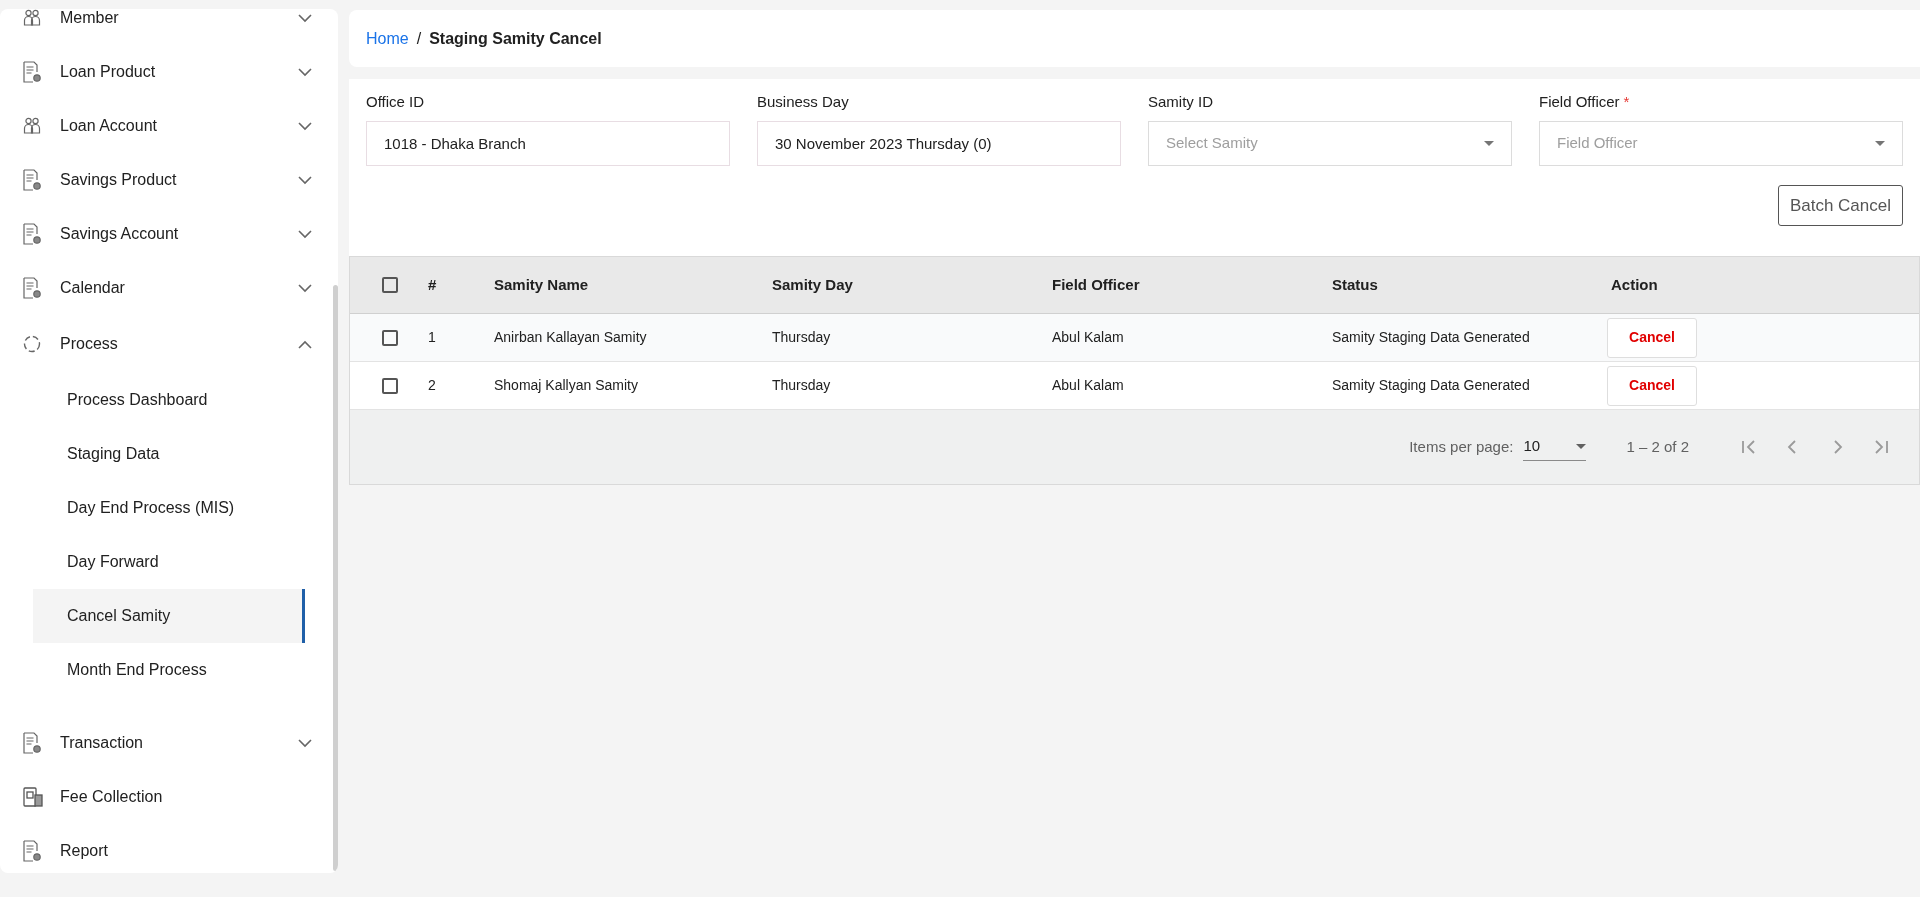 The image size is (1920, 897). Describe the element at coordinates (813, 284) in the screenshot. I see `column-header: Samity Day` at that location.